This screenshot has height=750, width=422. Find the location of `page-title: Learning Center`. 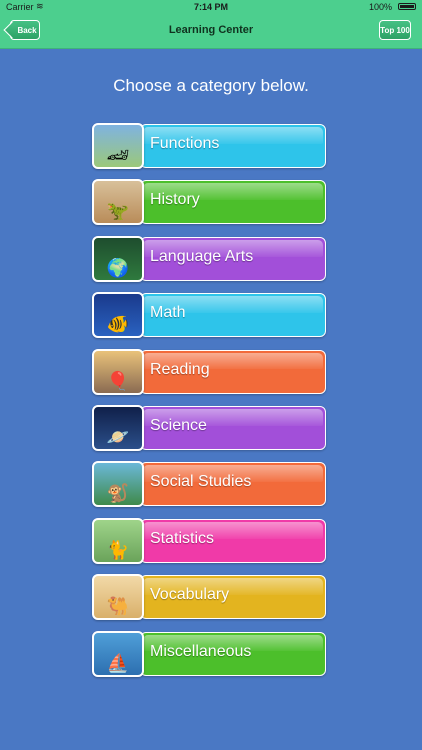

page-title: Learning Center is located at coordinates (211, 30).